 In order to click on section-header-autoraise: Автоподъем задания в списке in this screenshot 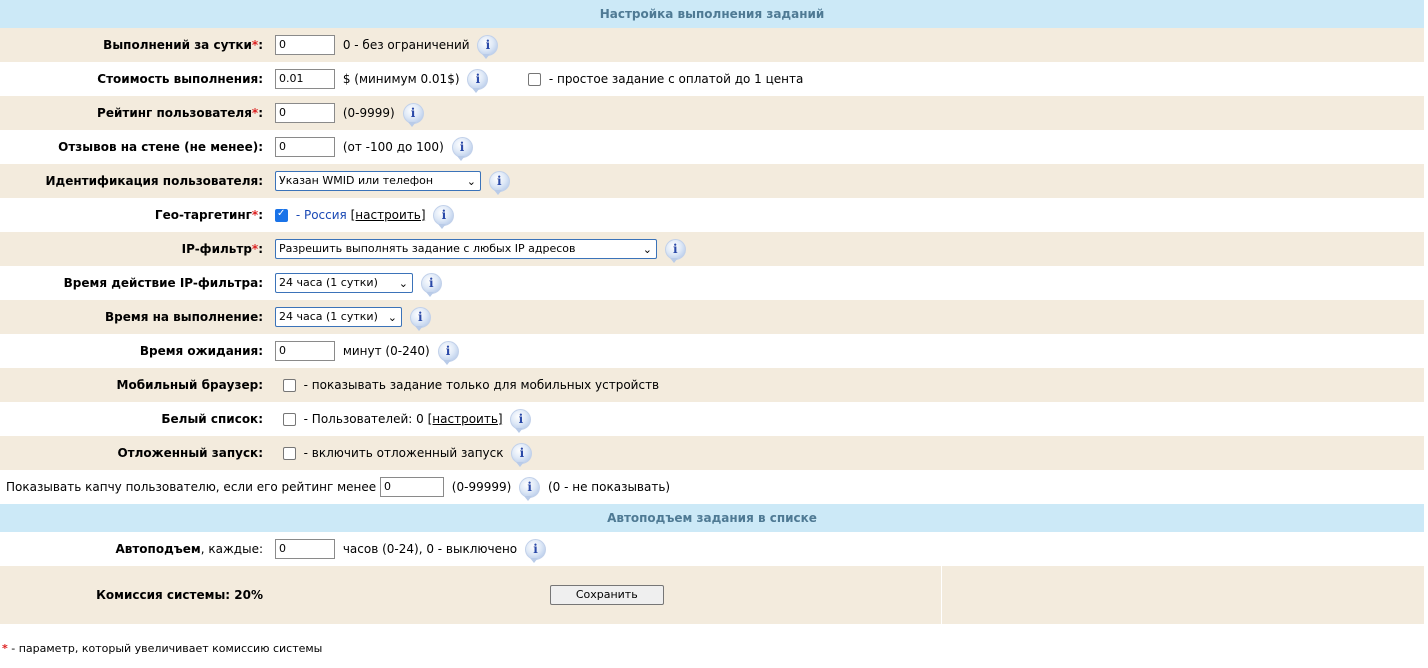, I will do `click(712, 518)`.